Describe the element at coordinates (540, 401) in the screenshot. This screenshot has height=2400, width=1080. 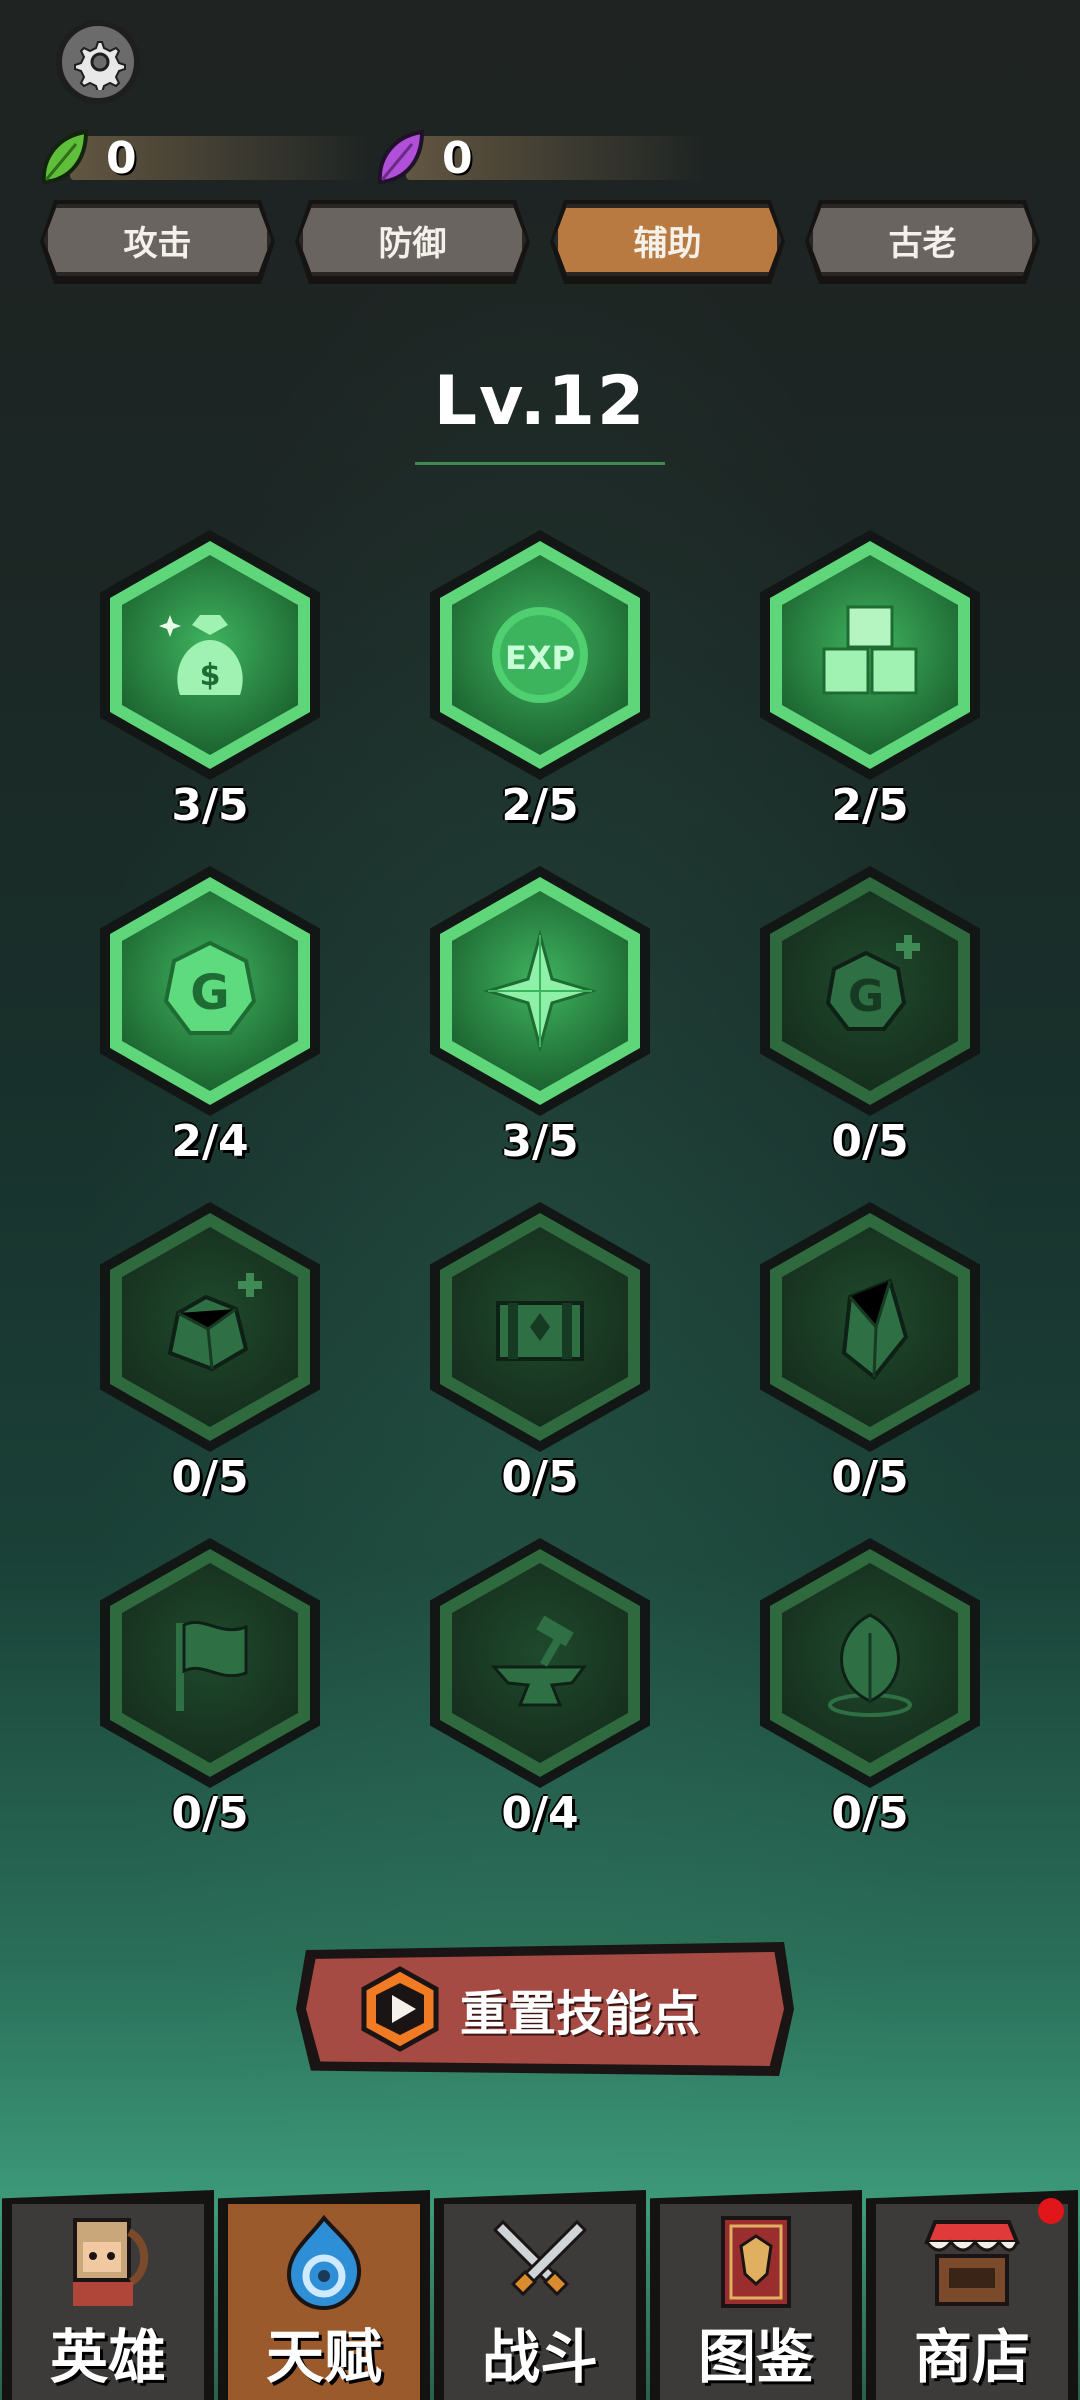
I see `level-label: Lv.12` at that location.